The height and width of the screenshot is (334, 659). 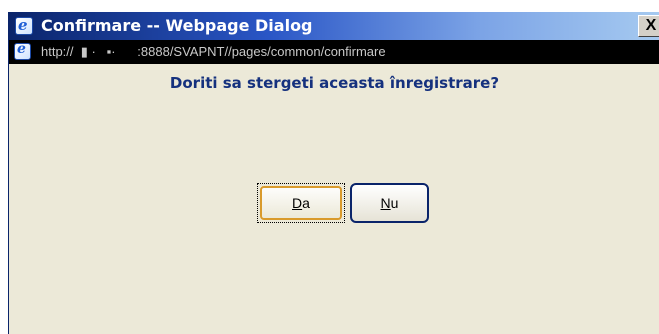 What do you see at coordinates (334, 26) in the screenshot?
I see `title-bar: e Confirmare -- Webpage Dialog X` at bounding box center [334, 26].